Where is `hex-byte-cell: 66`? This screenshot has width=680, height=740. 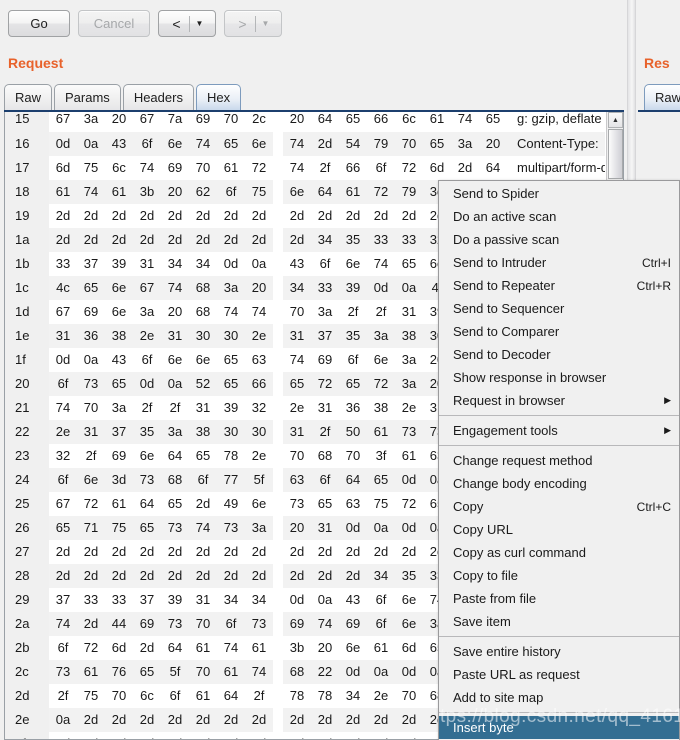
hex-byte-cell: 66 is located at coordinates (259, 384).